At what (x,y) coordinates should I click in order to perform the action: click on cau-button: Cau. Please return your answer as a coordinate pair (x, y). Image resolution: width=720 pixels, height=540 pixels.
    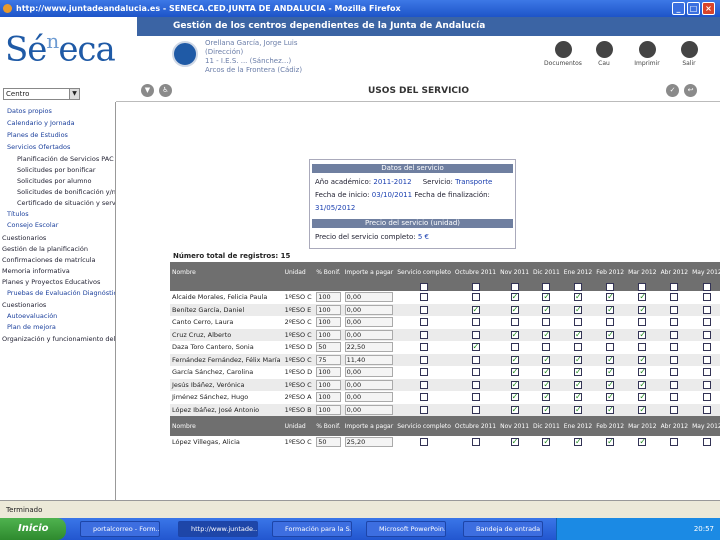
    Looking at the image, I should click on (604, 54).